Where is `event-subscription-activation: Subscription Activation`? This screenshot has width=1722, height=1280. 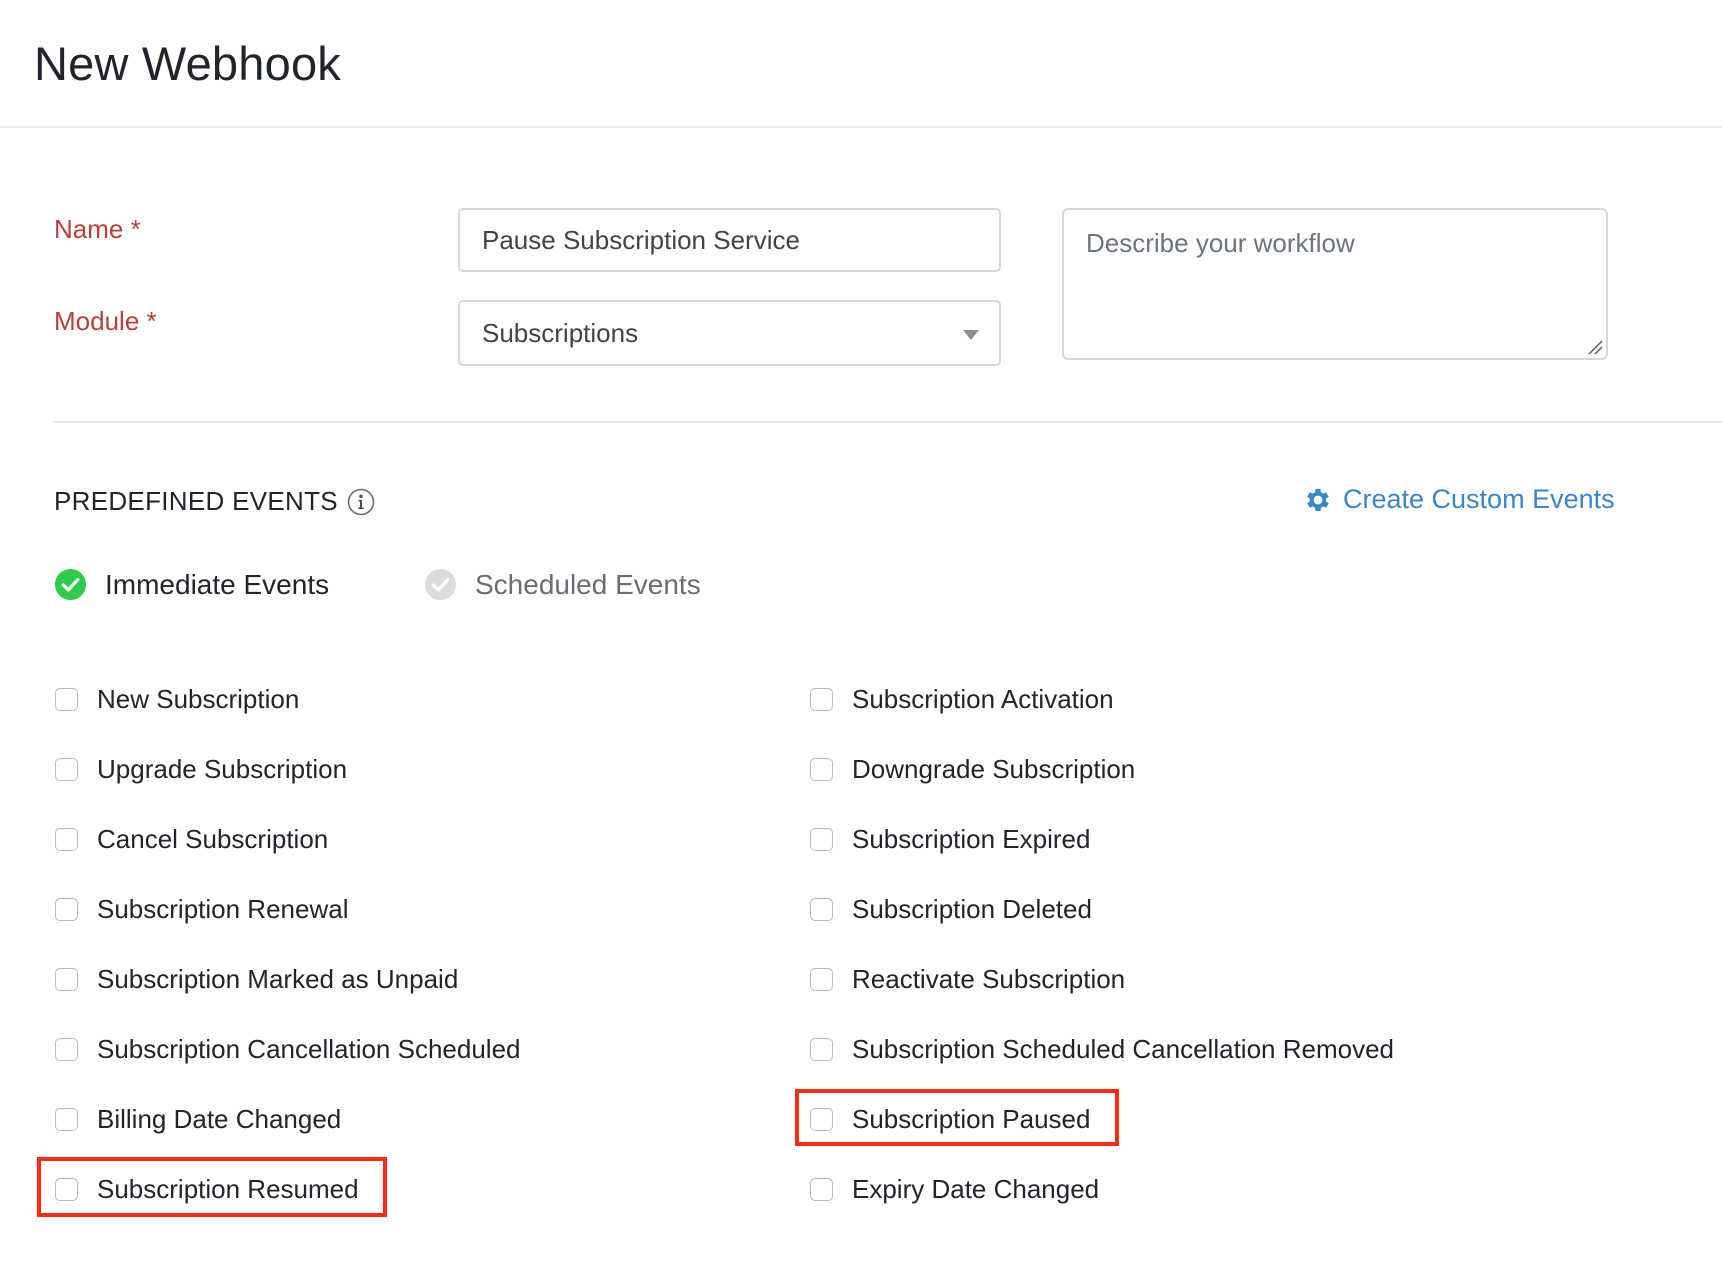 event-subscription-activation: Subscription Activation is located at coordinates (962, 699).